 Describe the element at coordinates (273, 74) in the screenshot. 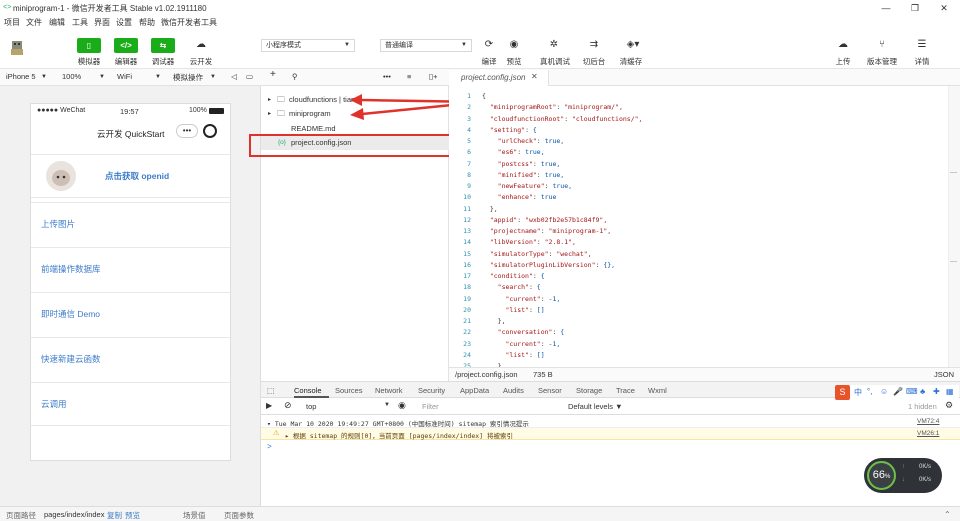

I see `add-icon: +` at that location.